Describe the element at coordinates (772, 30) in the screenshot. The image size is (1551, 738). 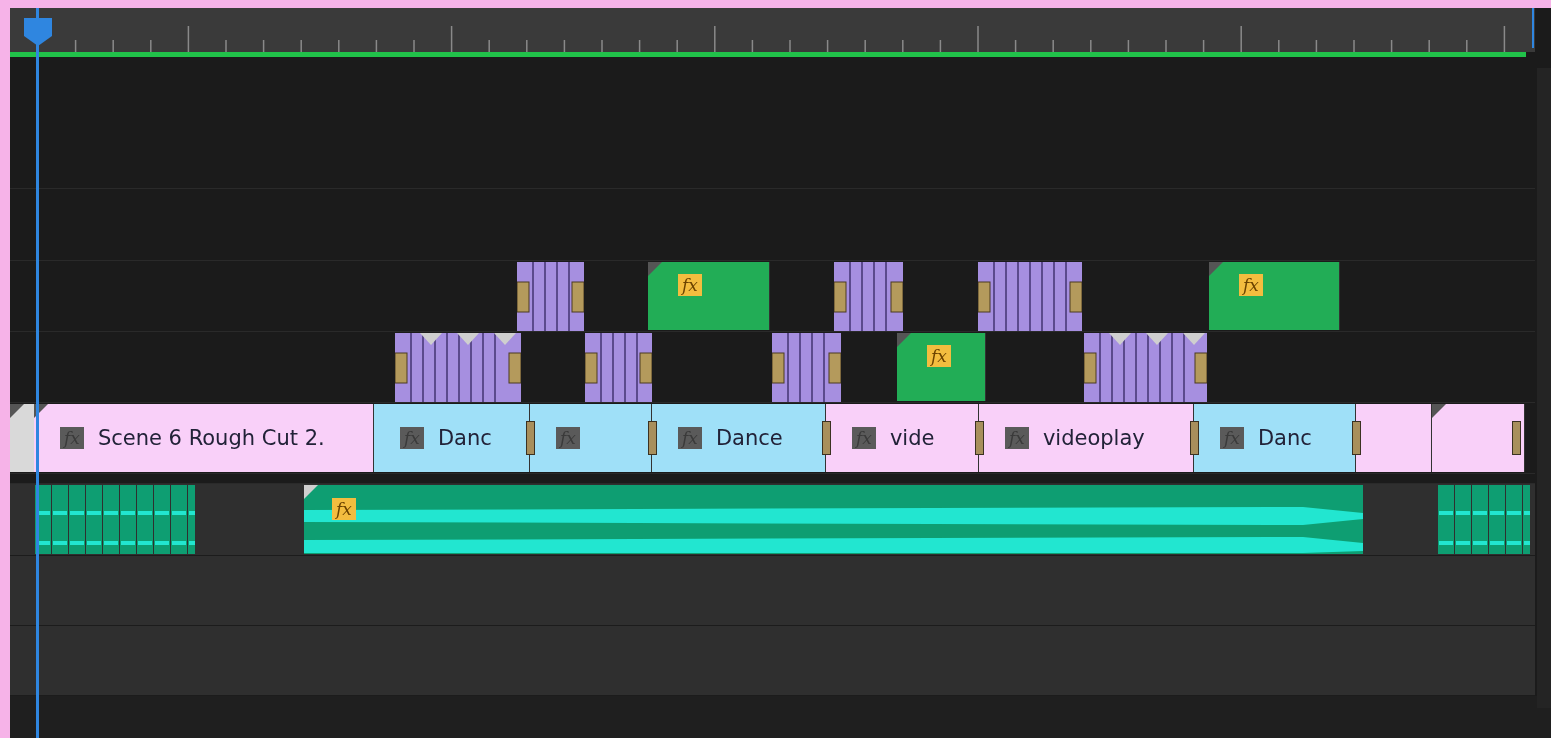
I see `time-ruler` at that location.